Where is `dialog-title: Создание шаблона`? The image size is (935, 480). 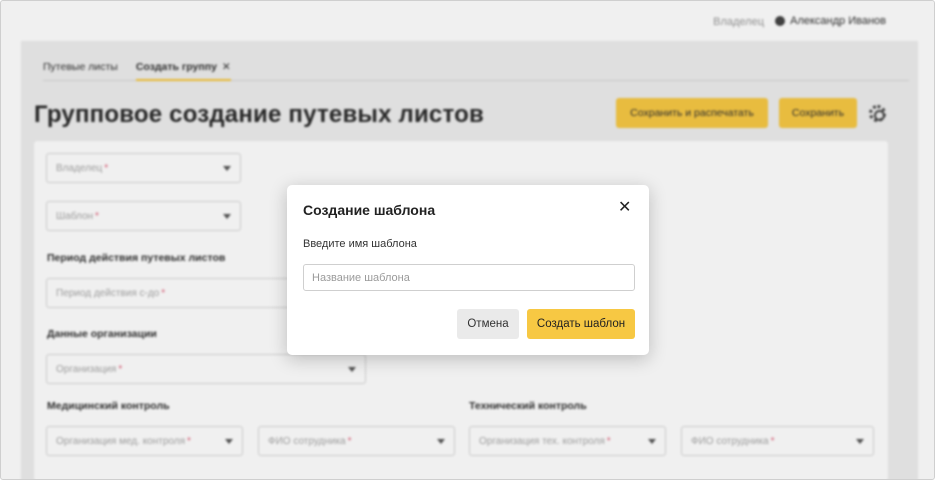
dialog-title: Создание шаблона is located at coordinates (369, 210).